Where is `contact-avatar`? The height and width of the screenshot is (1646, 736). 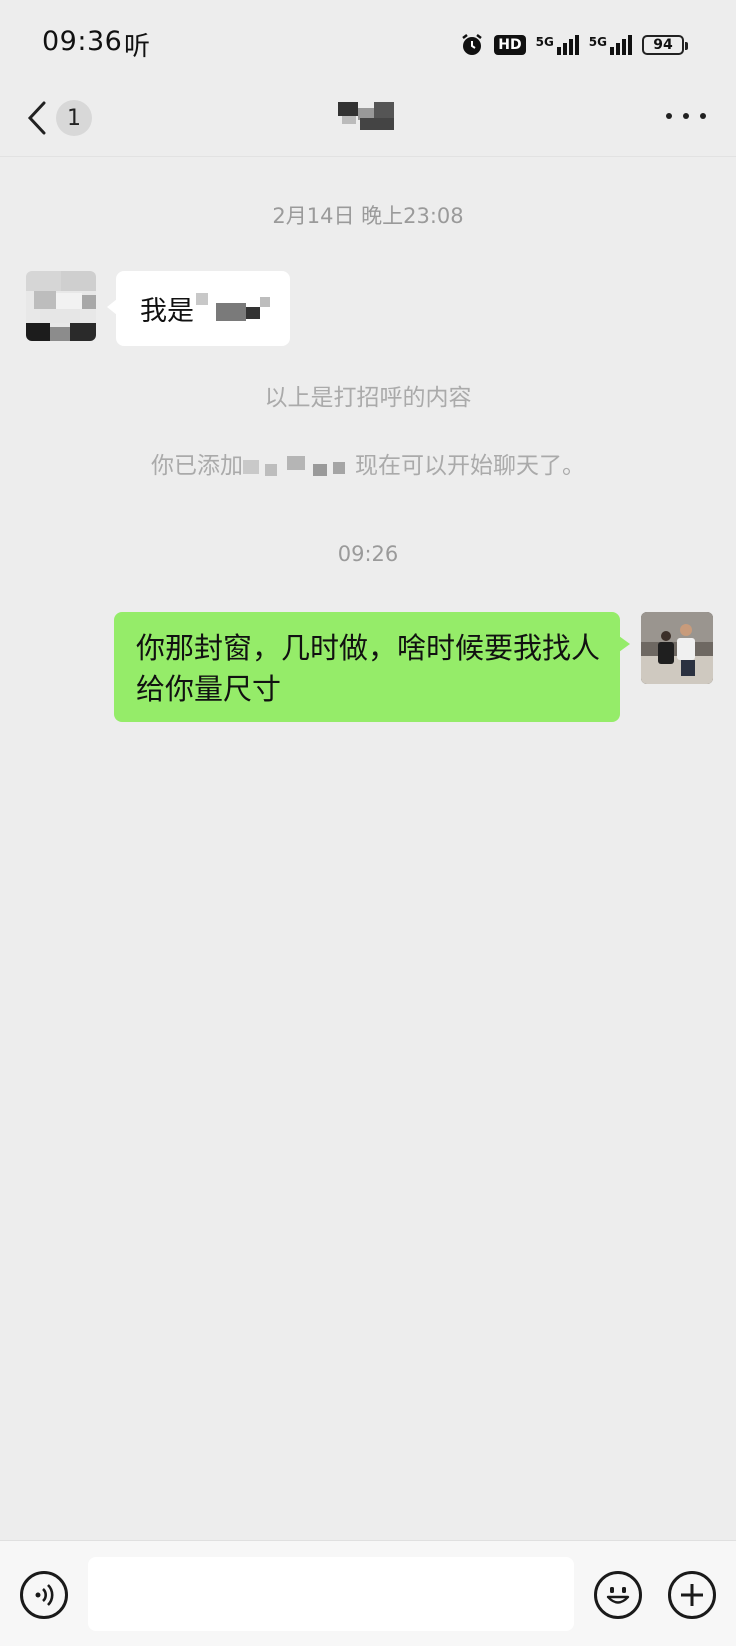 contact-avatar is located at coordinates (61, 306).